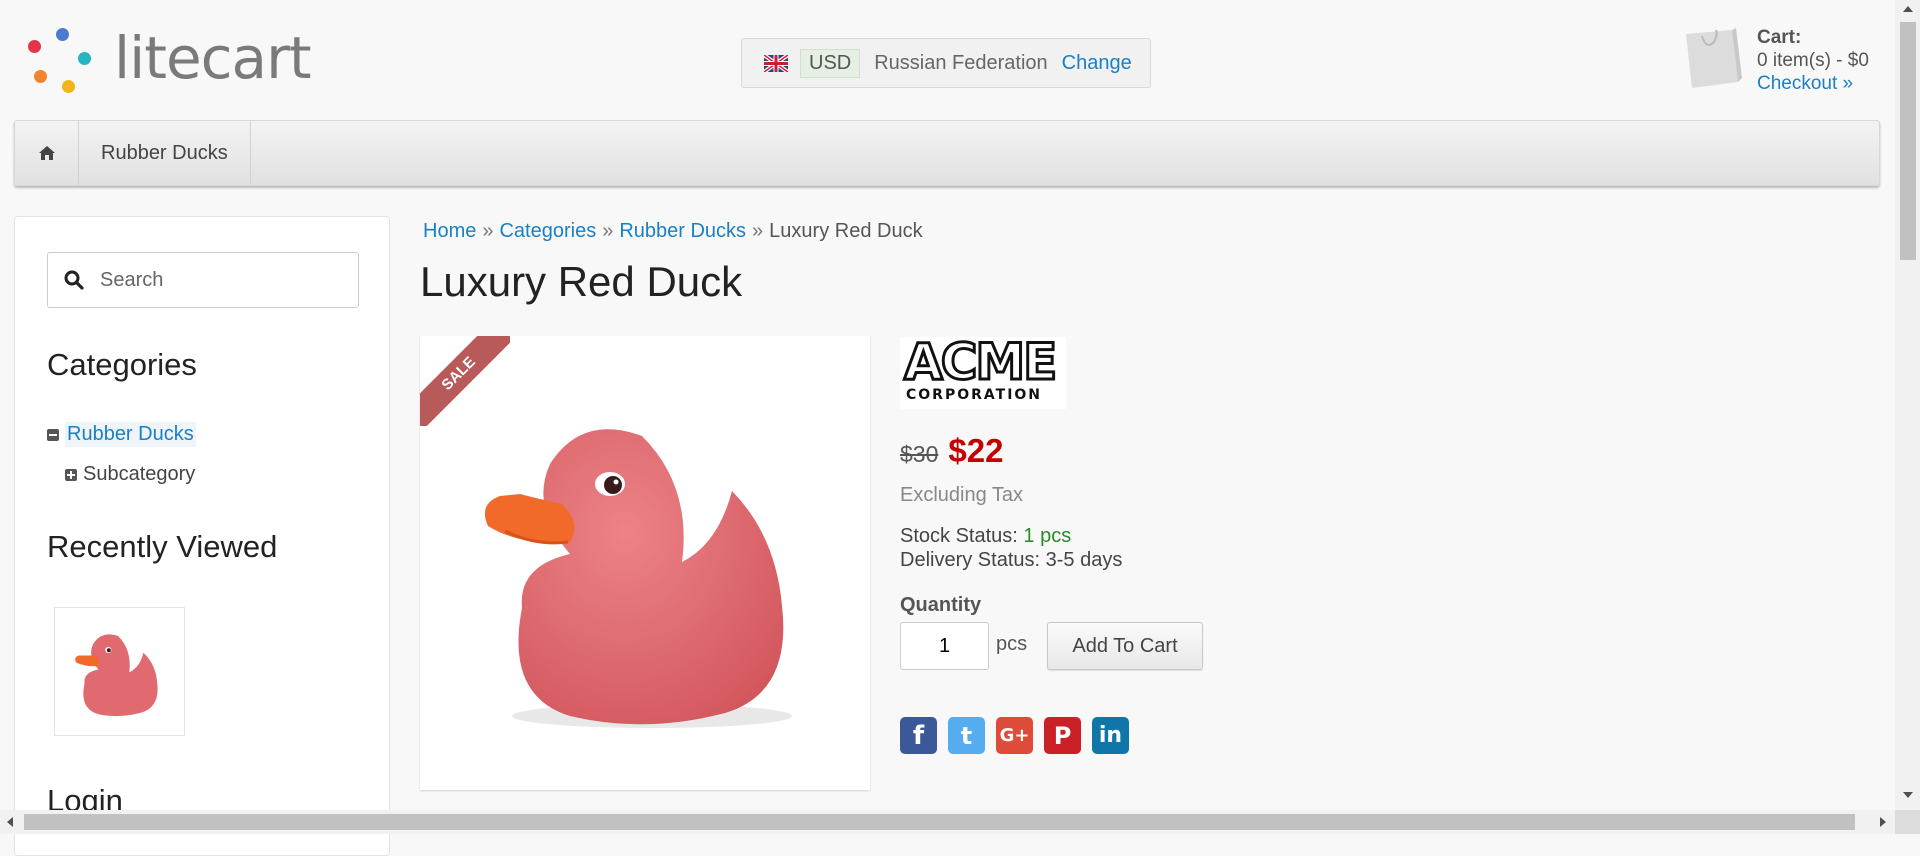 This screenshot has width=1920, height=856. Describe the element at coordinates (830, 63) in the screenshot. I see `currency-badge: USD` at that location.